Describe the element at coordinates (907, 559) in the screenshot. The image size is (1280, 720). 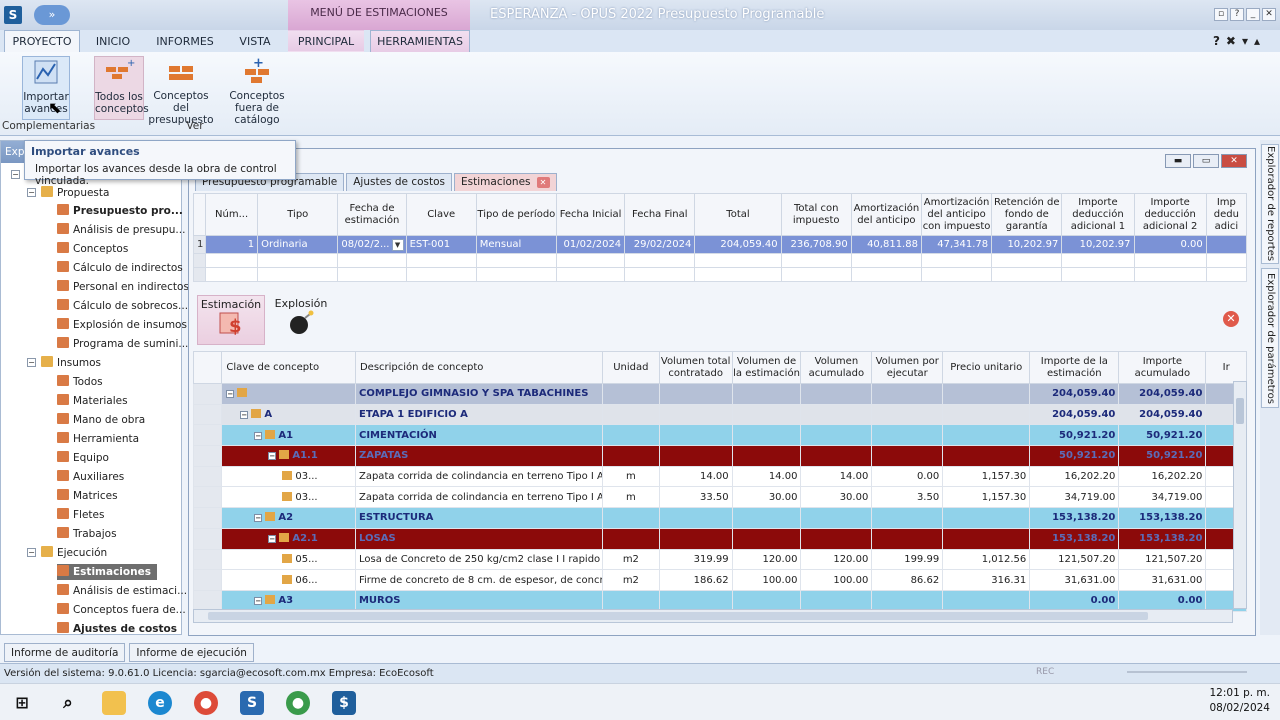
I see `cell-vp: 199.99` at that location.